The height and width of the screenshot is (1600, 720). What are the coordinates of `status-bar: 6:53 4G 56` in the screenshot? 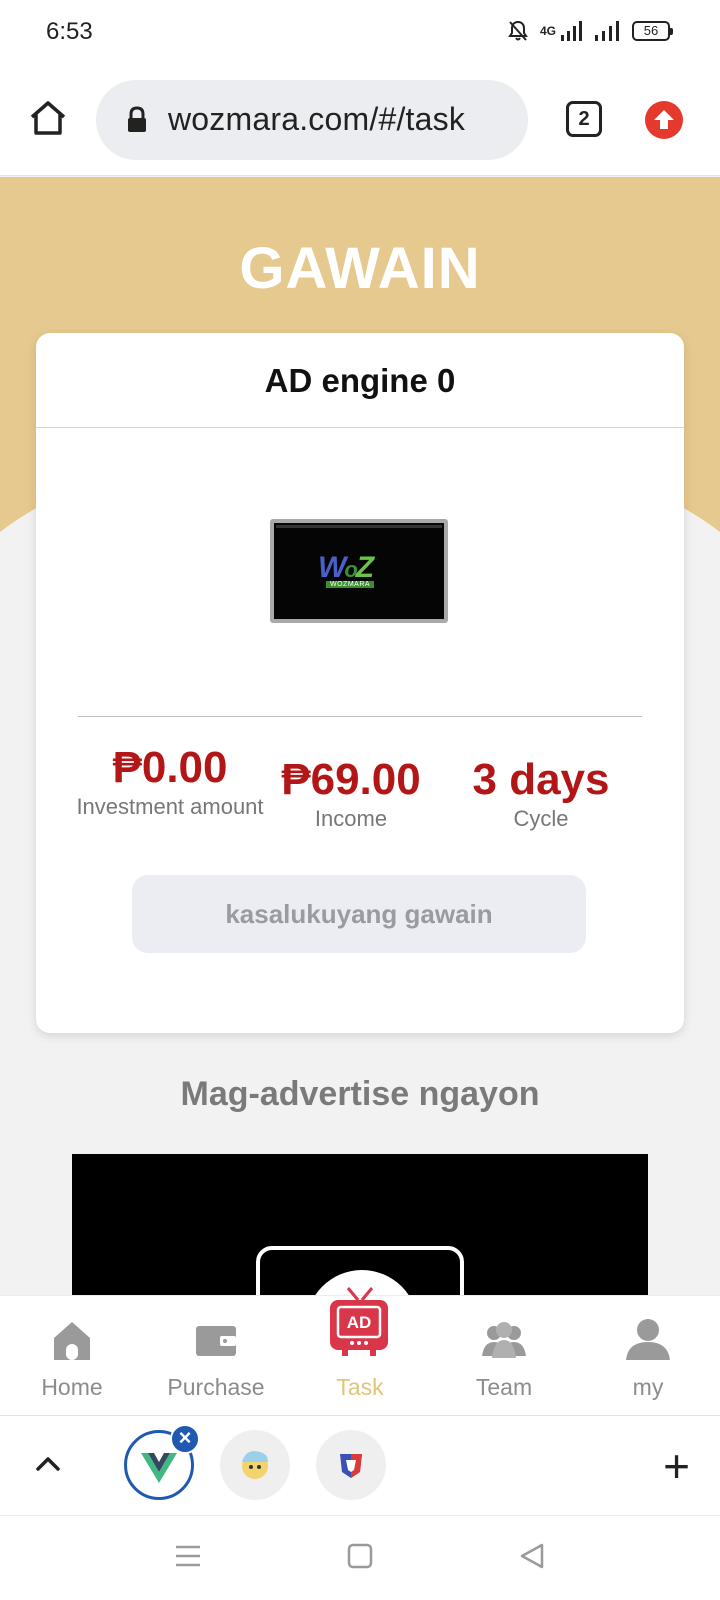 It's located at (360, 32).